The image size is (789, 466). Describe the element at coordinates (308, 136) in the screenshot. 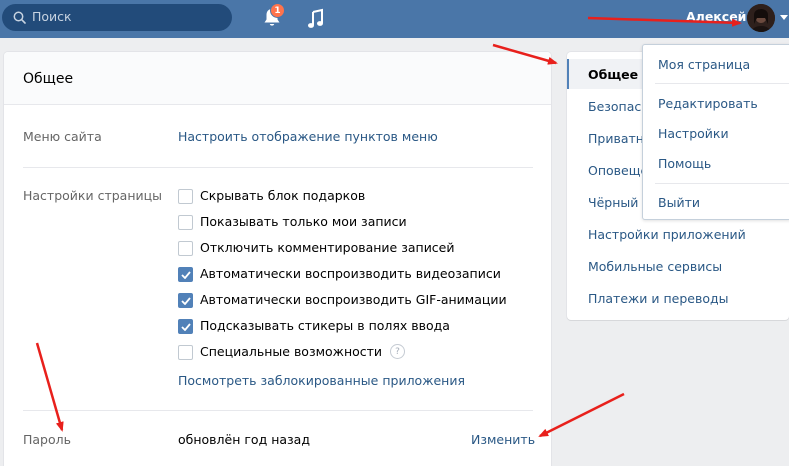

I see `configure-menu-link: Настроить отображение пунктов меню` at that location.